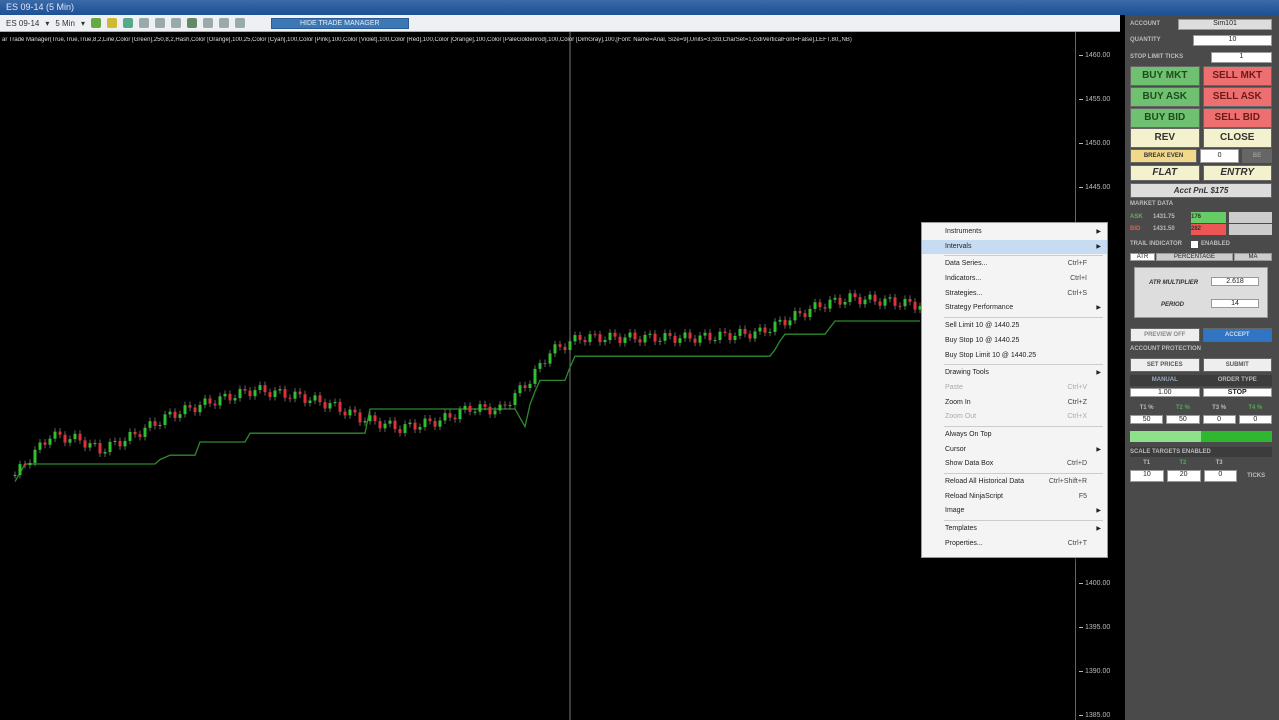 The width and height of the screenshot is (1279, 720). Describe the element at coordinates (1014, 373) in the screenshot. I see `menu-item-drawing-tools: Drawing Tools ▶` at that location.